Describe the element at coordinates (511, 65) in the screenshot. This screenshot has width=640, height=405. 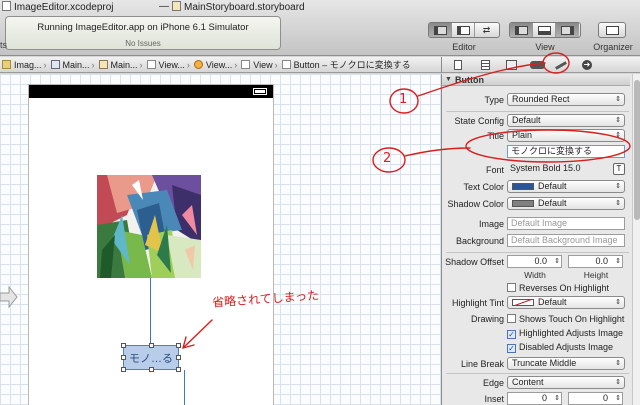
I see `identity-inspector-icon` at that location.